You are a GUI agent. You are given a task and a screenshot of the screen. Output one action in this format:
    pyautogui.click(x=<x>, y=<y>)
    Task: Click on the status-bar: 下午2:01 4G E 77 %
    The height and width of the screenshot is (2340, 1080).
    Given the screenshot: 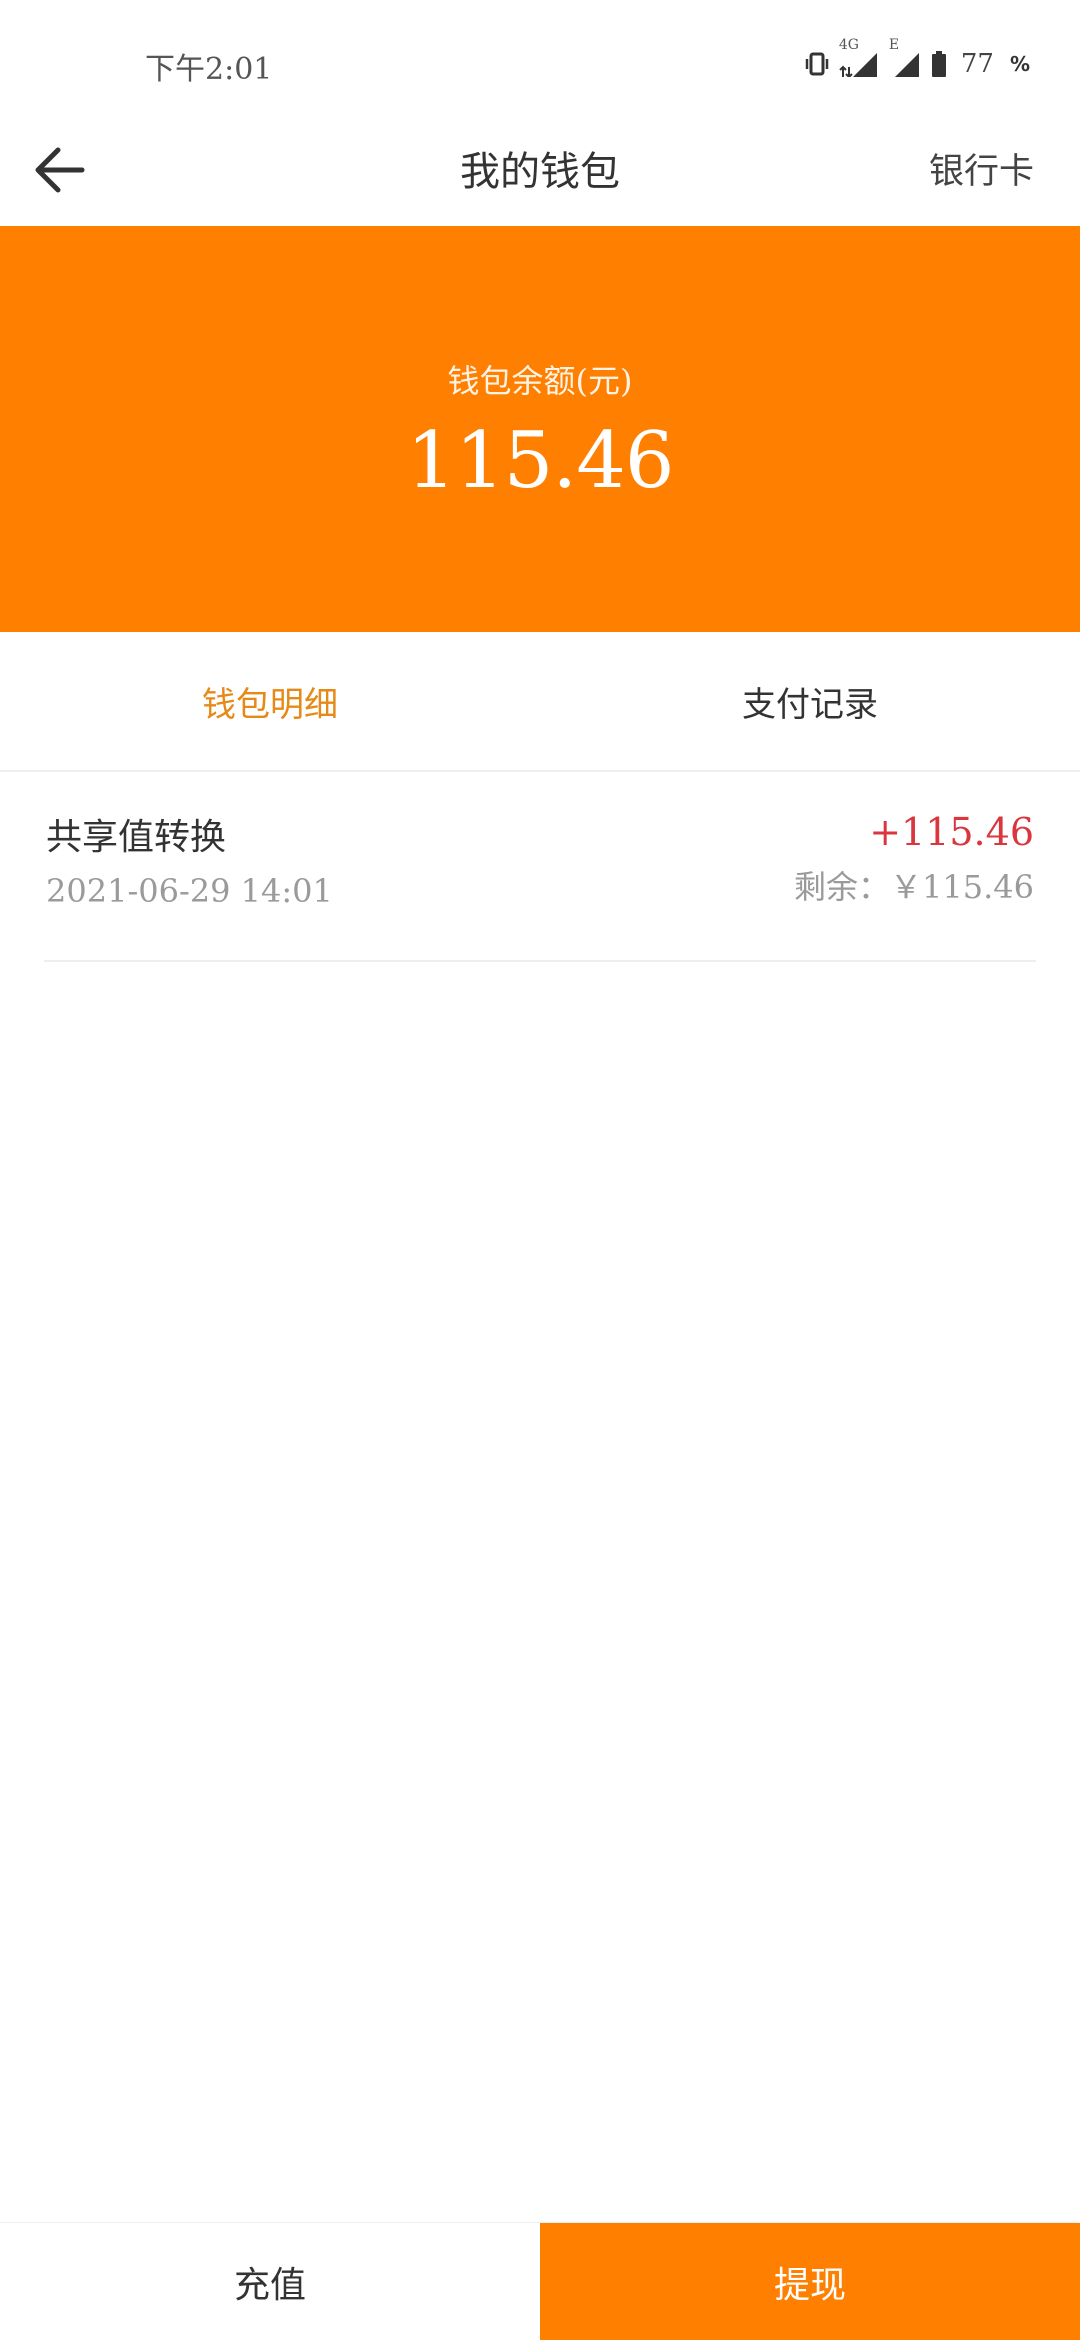 What is the action you would take?
    pyautogui.click(x=540, y=60)
    